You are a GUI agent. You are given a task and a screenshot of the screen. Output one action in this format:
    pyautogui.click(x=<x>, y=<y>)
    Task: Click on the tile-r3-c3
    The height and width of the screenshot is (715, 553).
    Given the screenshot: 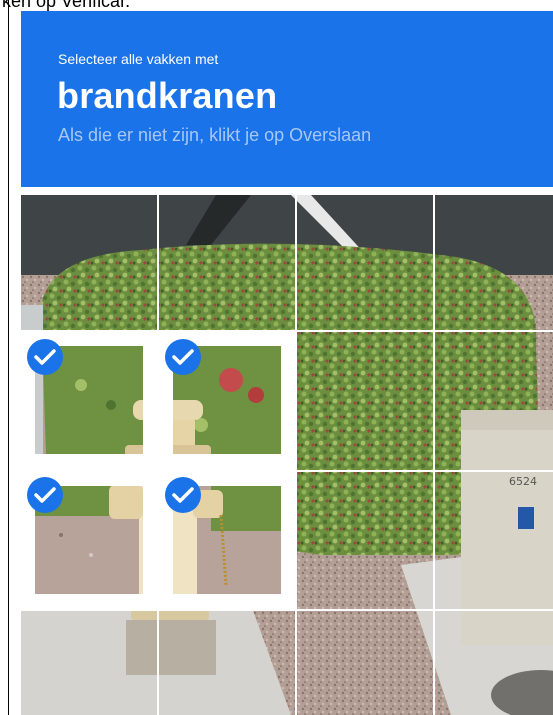 What is the action you would take?
    pyautogui.click(x=365, y=541)
    